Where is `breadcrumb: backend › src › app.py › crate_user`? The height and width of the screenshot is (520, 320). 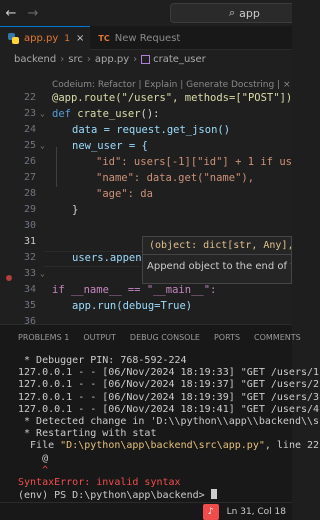 breadcrumb: backend › src › app.py › crate_user is located at coordinates (146, 59).